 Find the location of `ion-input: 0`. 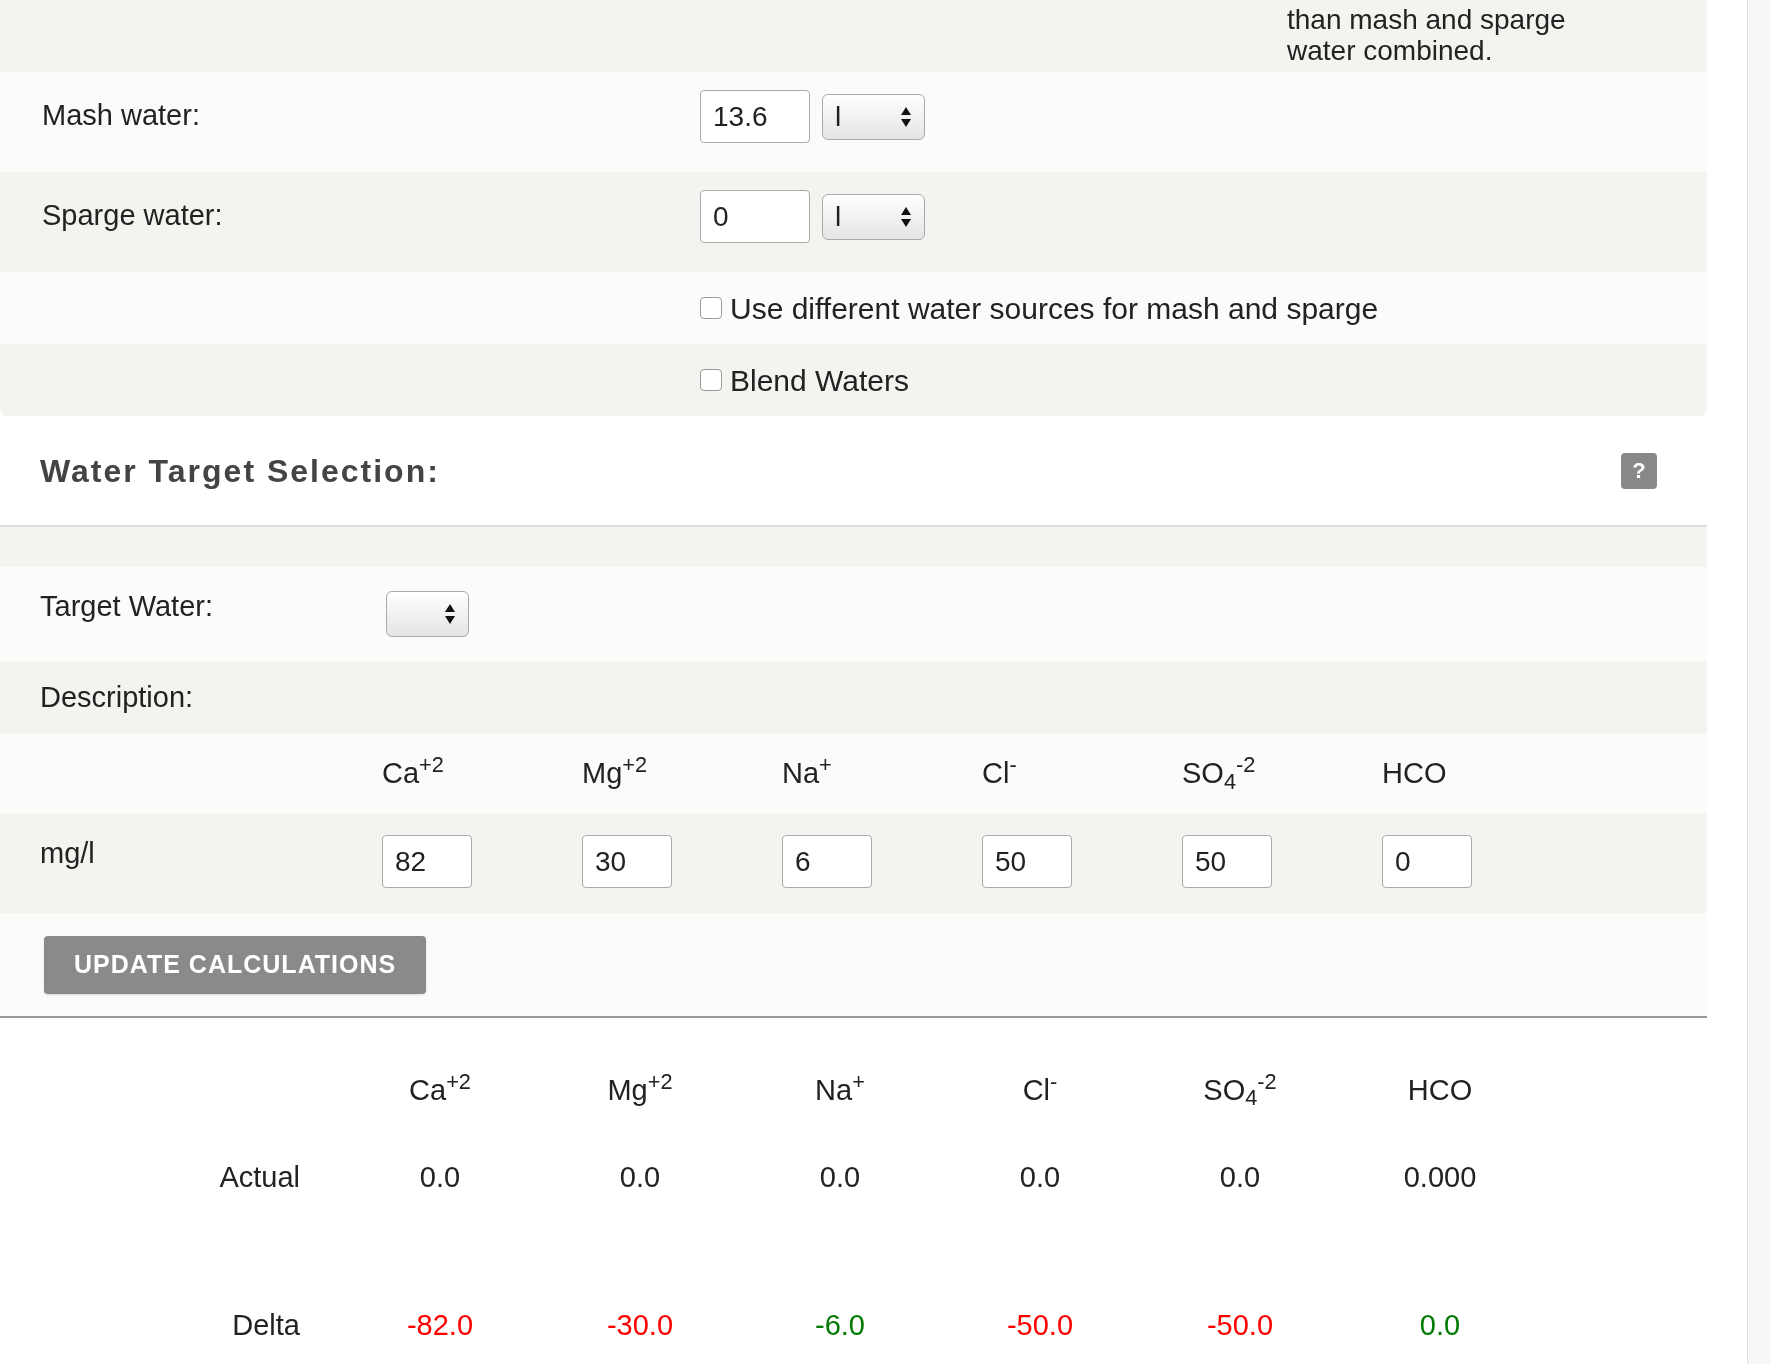

ion-input: 0 is located at coordinates (1427, 861).